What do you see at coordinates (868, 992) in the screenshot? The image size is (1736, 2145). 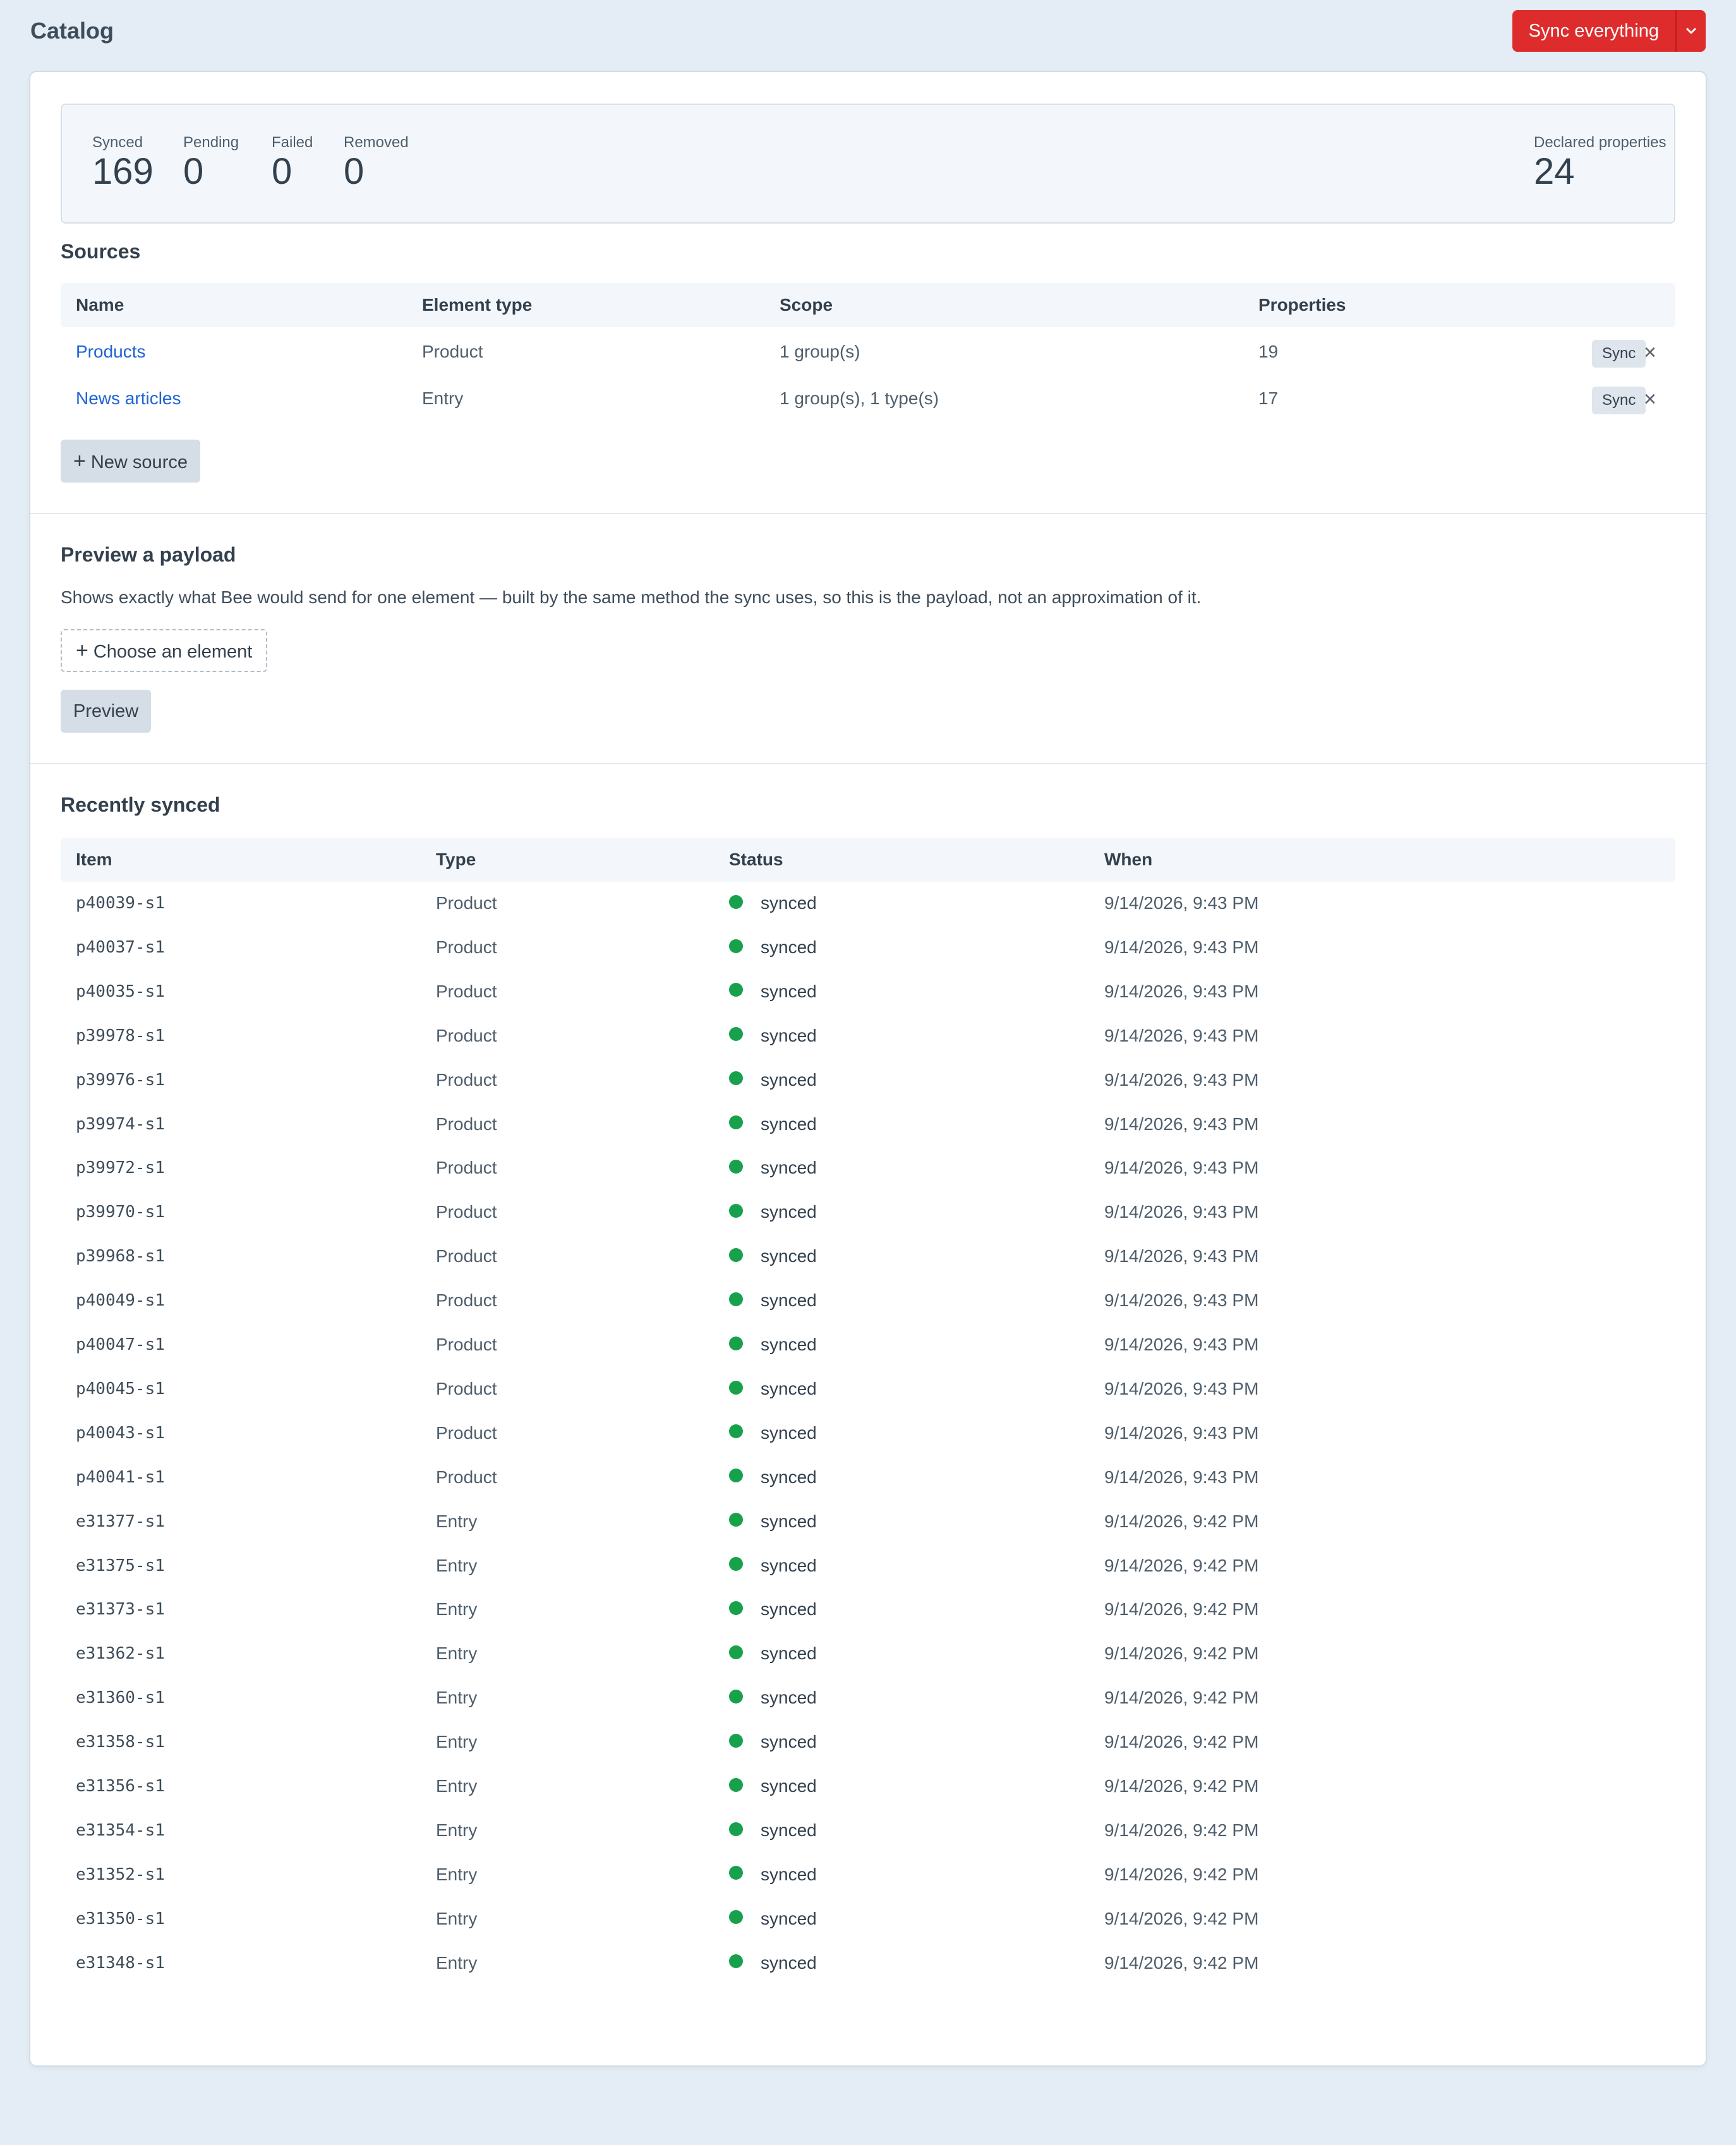 I see `table-row: p40035-s1 Product synced 9/14/2026, 9:43 PM` at bounding box center [868, 992].